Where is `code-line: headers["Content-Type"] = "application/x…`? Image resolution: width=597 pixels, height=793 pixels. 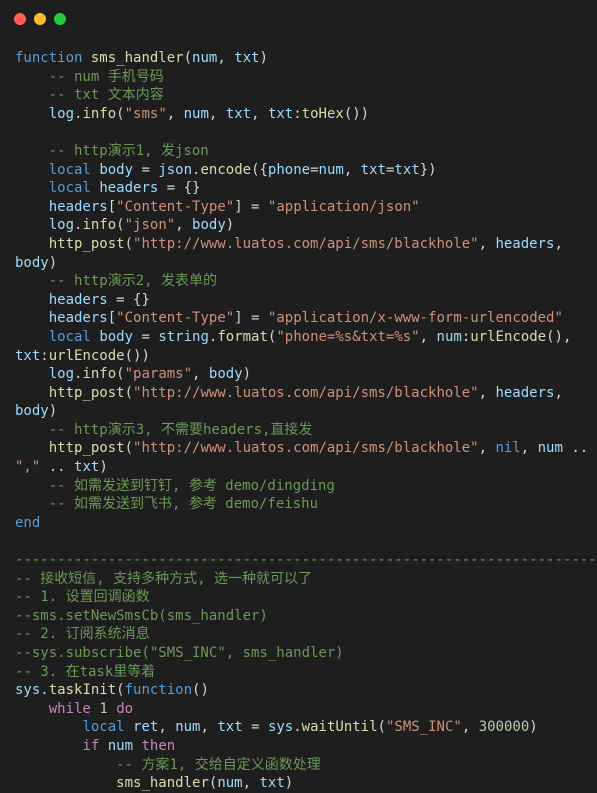 code-line: headers["Content-Type"] = "application/x… is located at coordinates (305, 318).